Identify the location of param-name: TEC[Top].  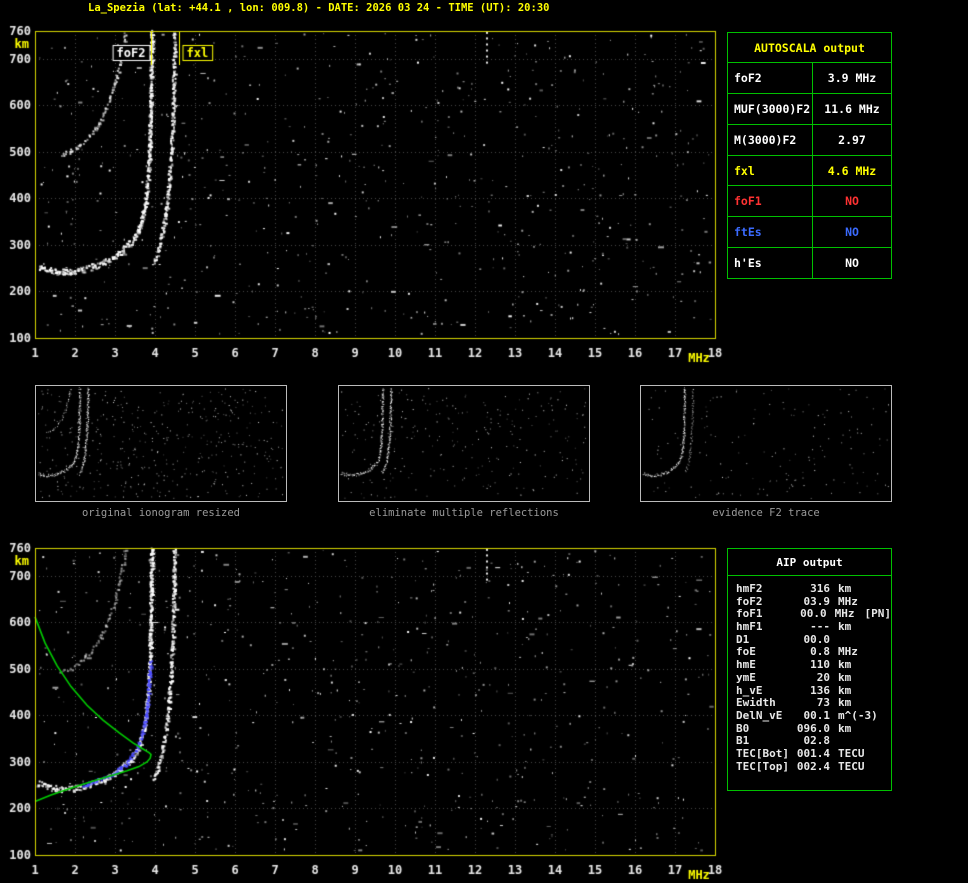
(762, 766).